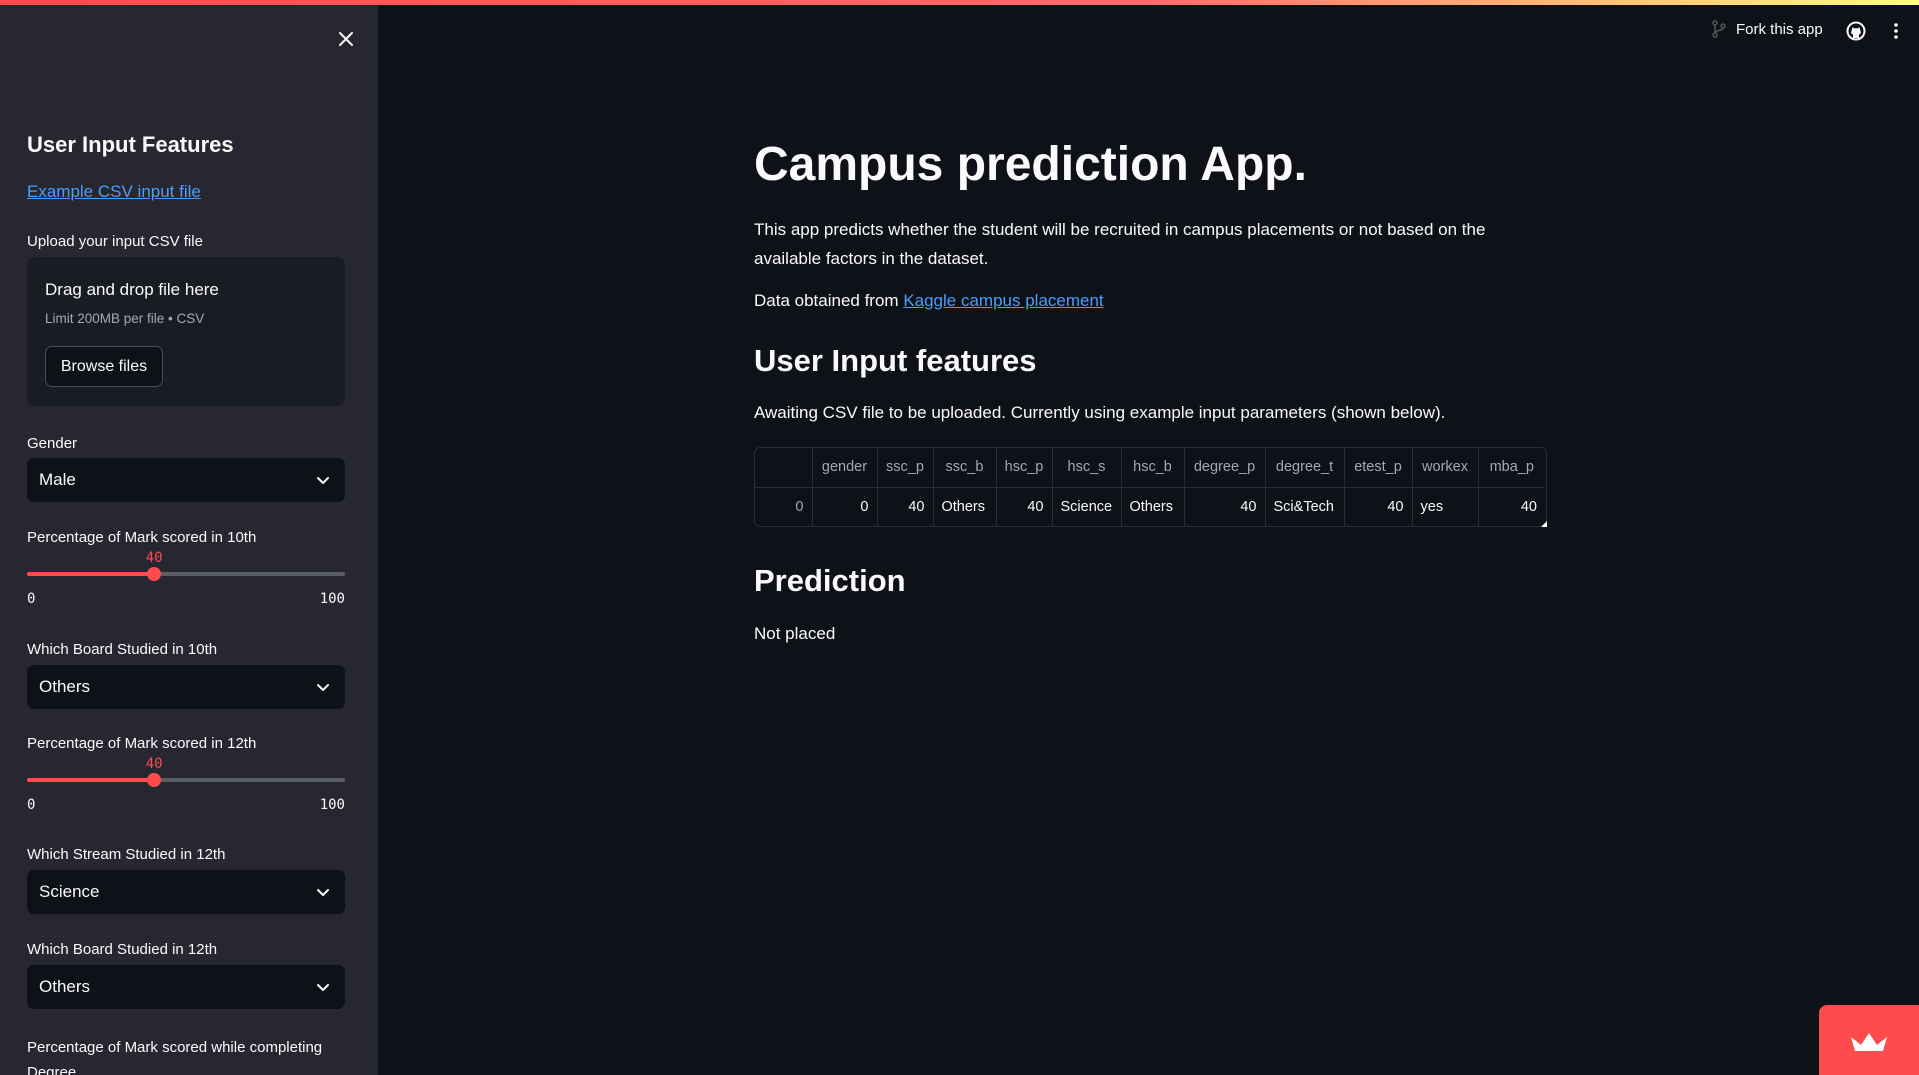 The image size is (1919, 1075). I want to click on page-title: Campus prediction App., so click(1030, 164).